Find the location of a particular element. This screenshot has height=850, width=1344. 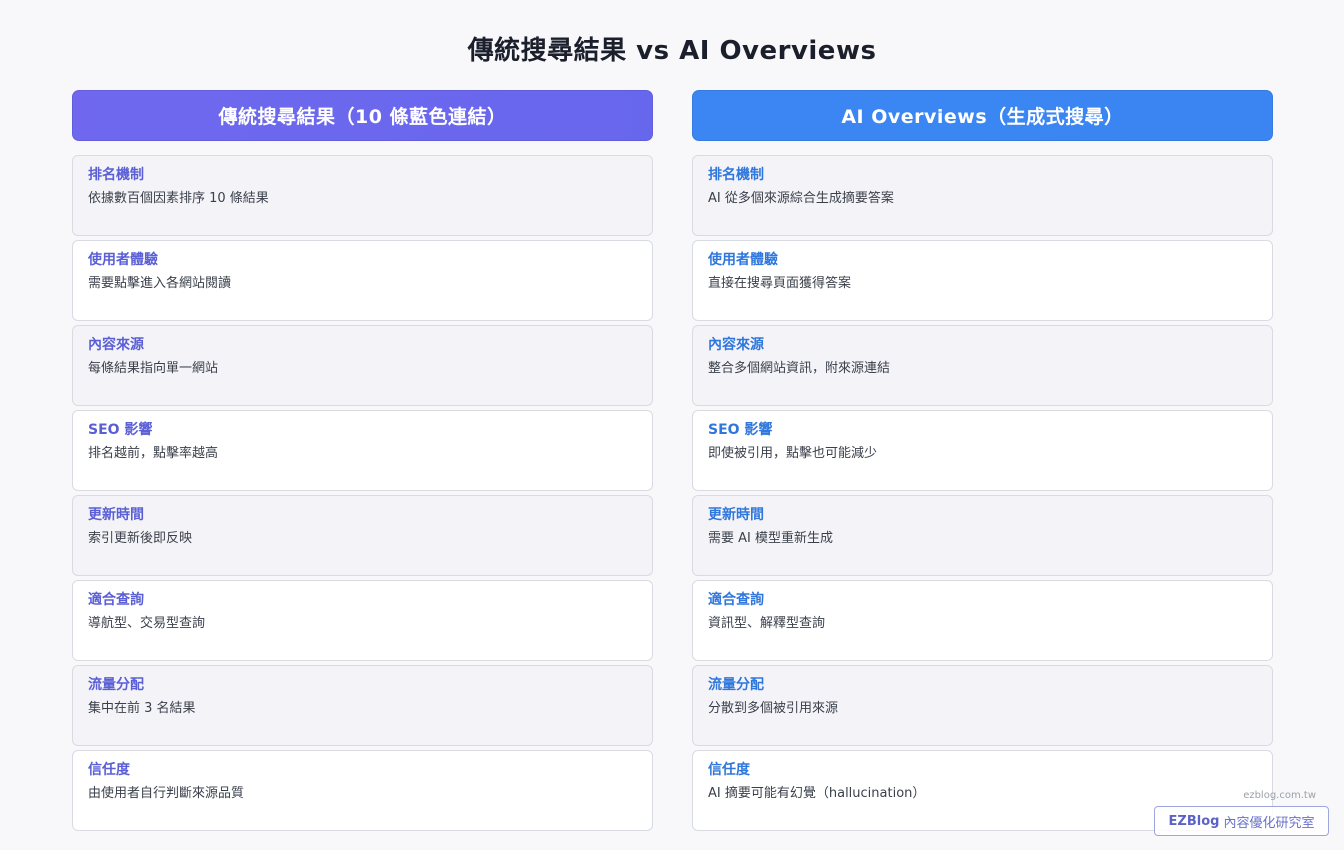

row-text: 直接在搜尋頁面獲得答案 is located at coordinates (780, 283).